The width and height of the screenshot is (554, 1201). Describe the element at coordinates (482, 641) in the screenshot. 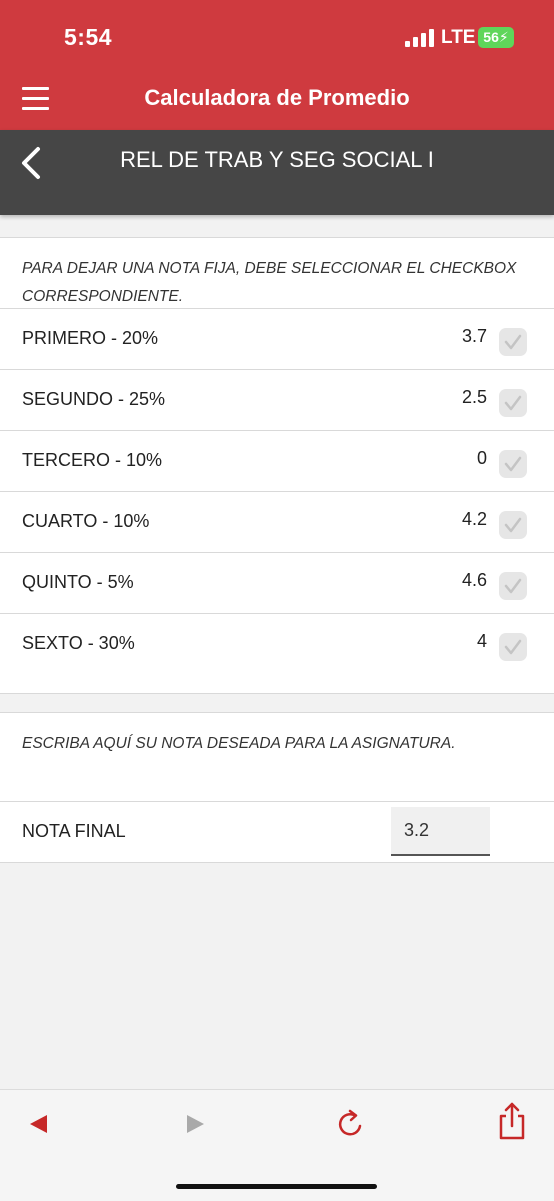

I see `grade-value: 4` at that location.